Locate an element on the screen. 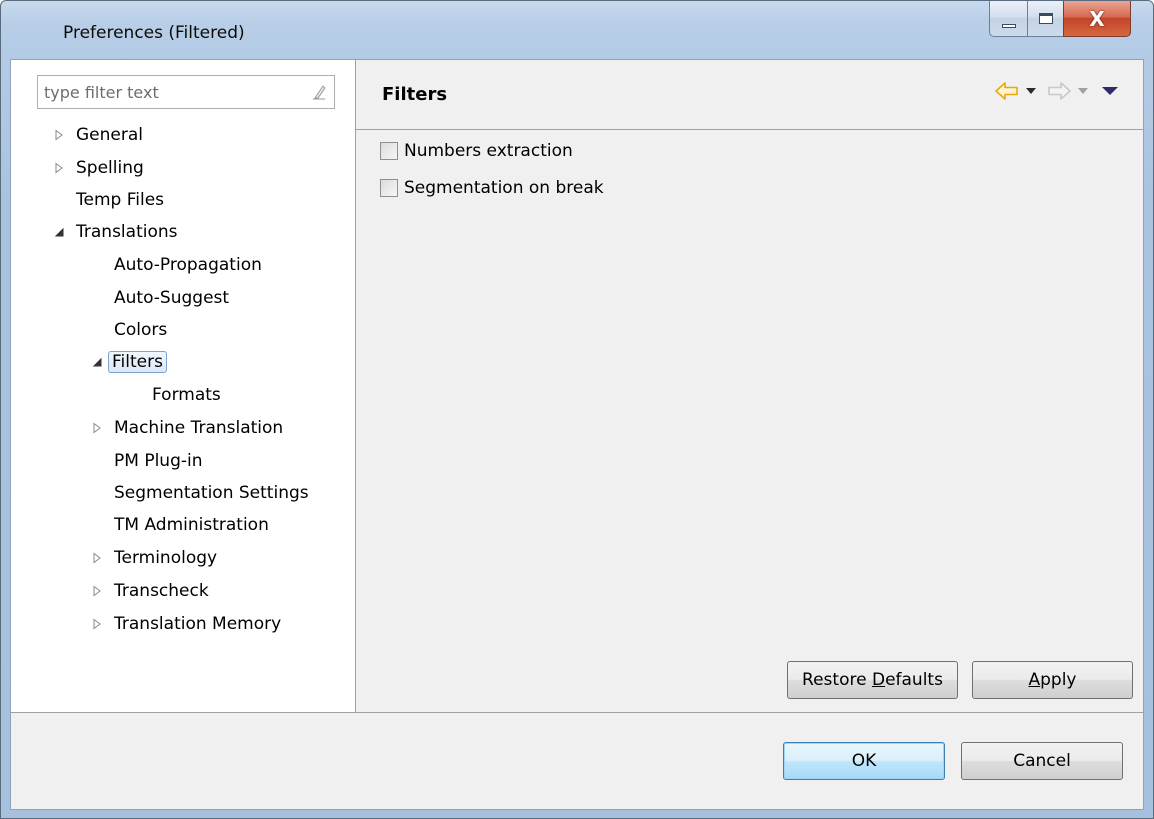 This screenshot has width=1154, height=819. tree-item-temp-files: Temp Files is located at coordinates (105, 200).